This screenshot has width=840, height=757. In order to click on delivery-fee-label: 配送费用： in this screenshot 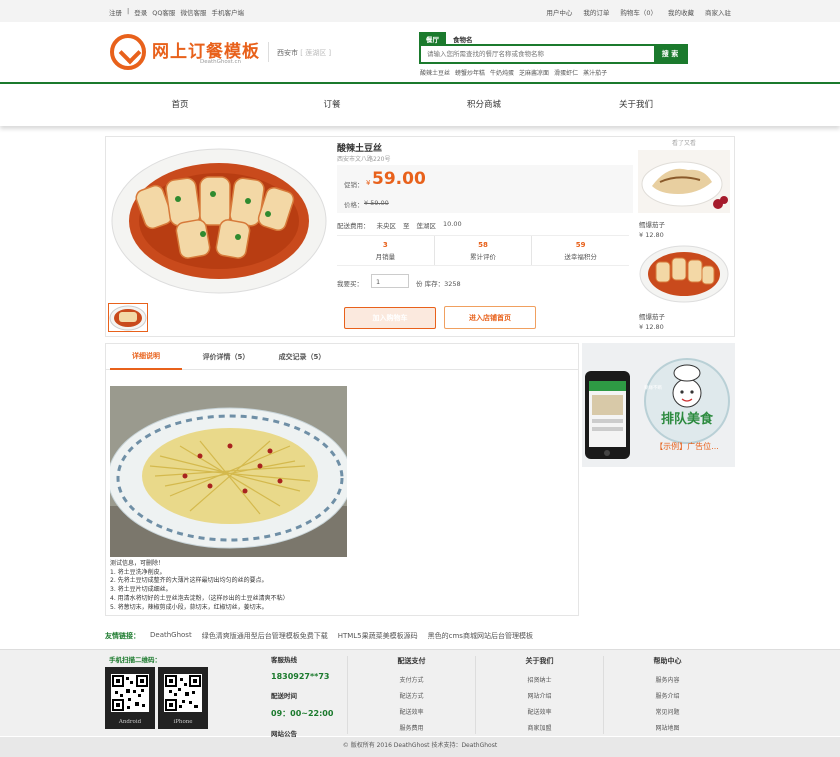, I will do `click(353, 226)`.